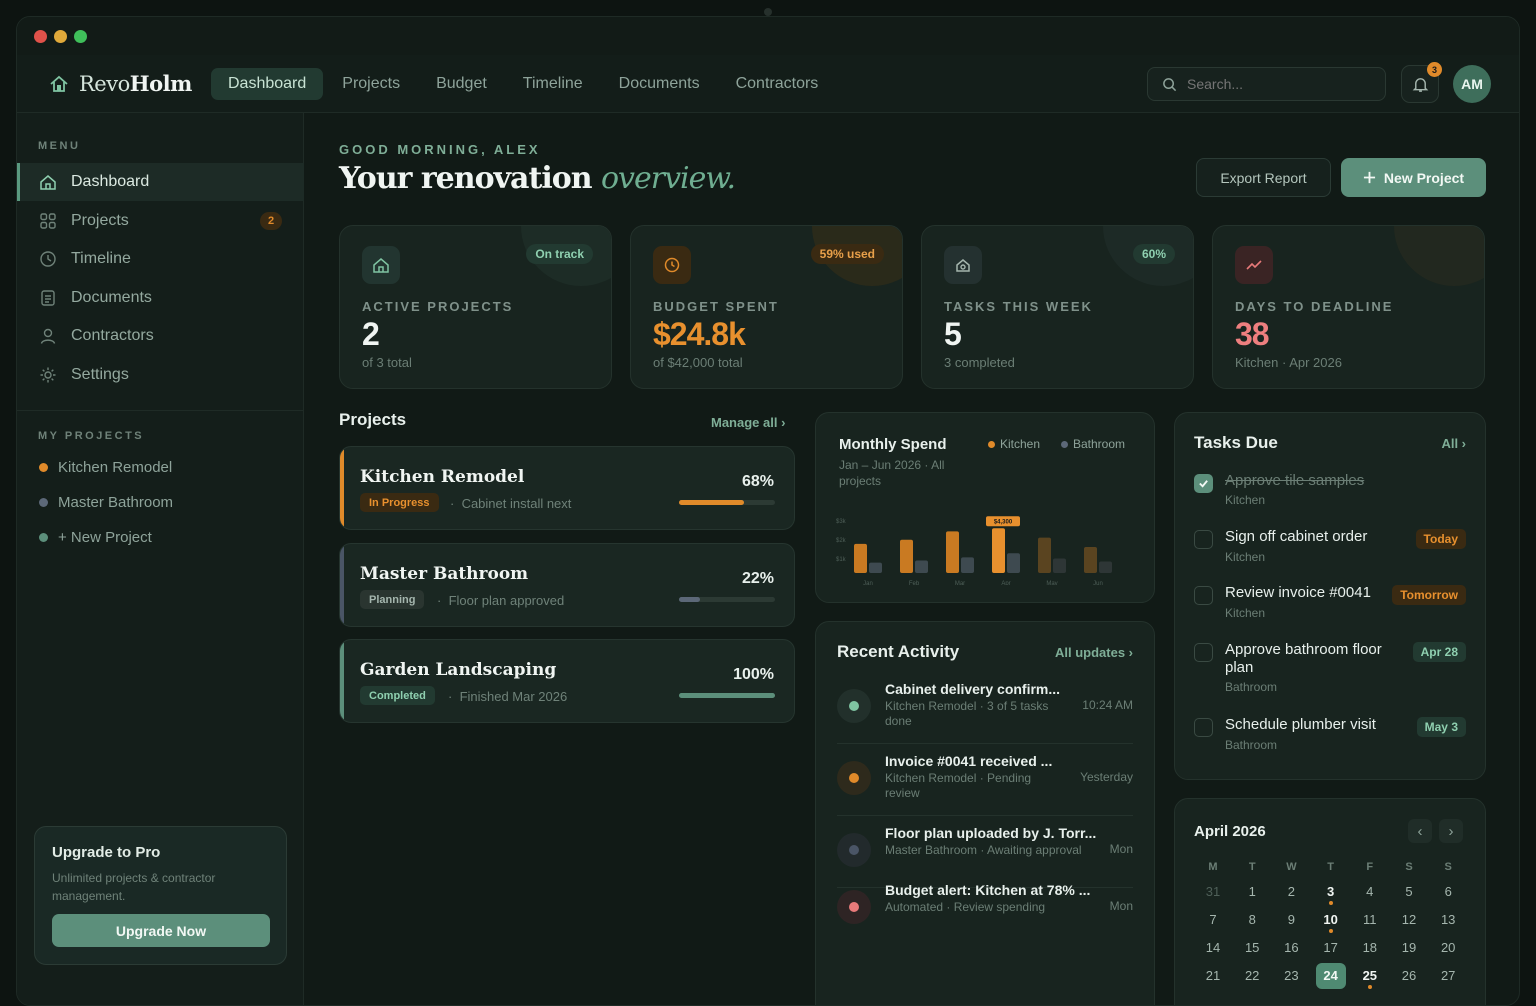 This screenshot has width=1536, height=1006. What do you see at coordinates (1291, 920) in the screenshot?
I see `calendar-day: 9` at bounding box center [1291, 920].